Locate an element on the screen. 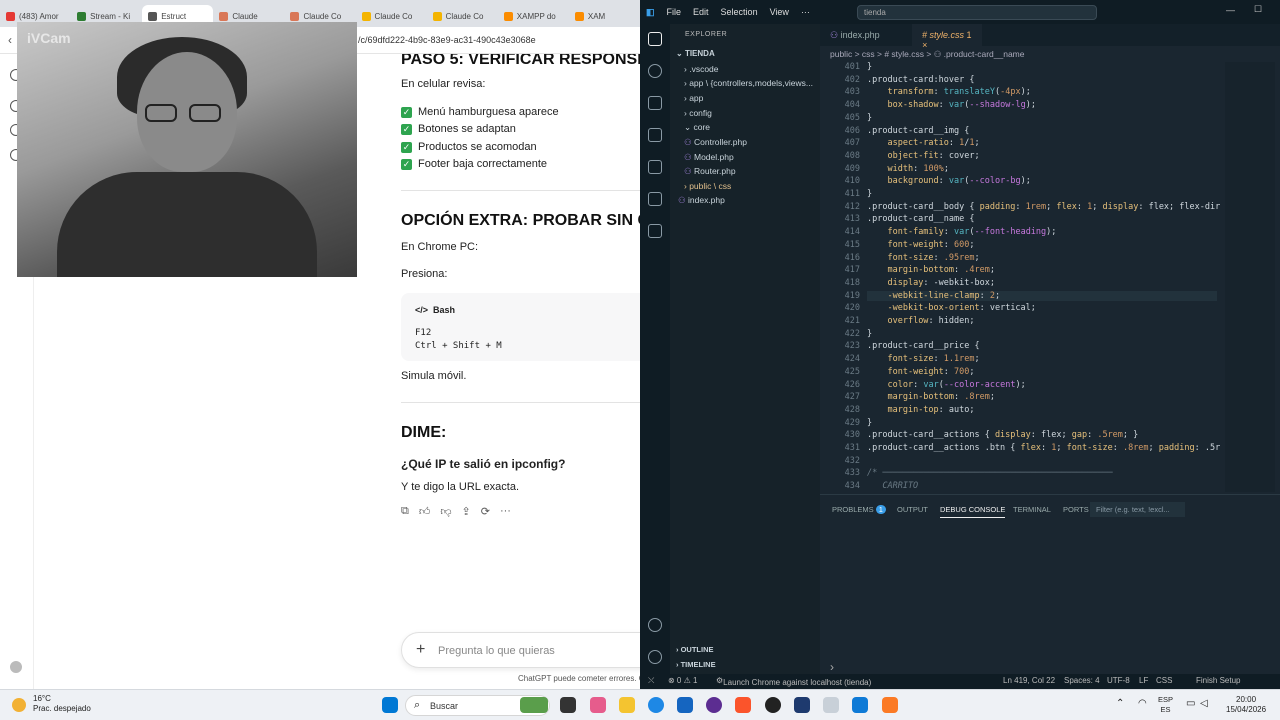  status-spaces: Spaces: 4 is located at coordinates (1082, 680).